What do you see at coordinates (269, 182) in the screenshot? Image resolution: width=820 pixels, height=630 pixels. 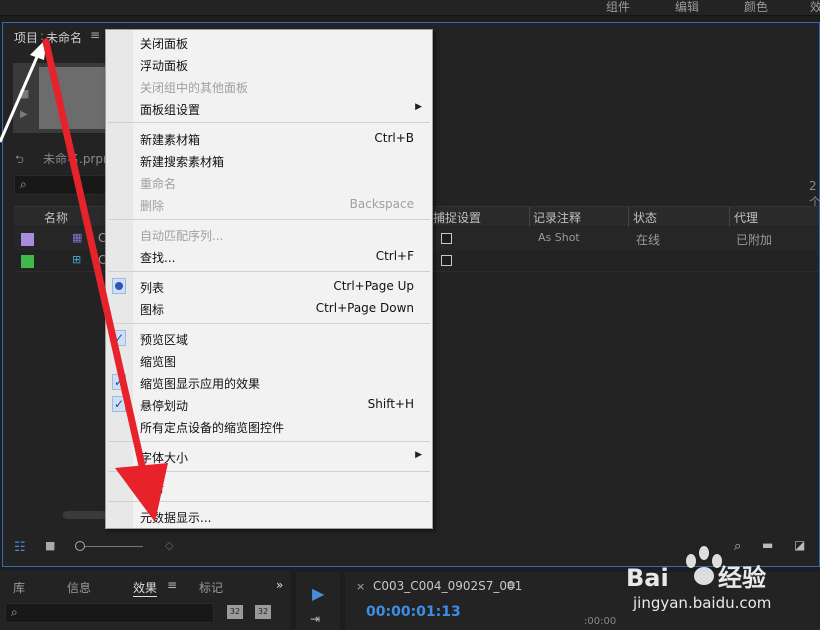 I see `menu-item-rename: 重命名` at bounding box center [269, 182].